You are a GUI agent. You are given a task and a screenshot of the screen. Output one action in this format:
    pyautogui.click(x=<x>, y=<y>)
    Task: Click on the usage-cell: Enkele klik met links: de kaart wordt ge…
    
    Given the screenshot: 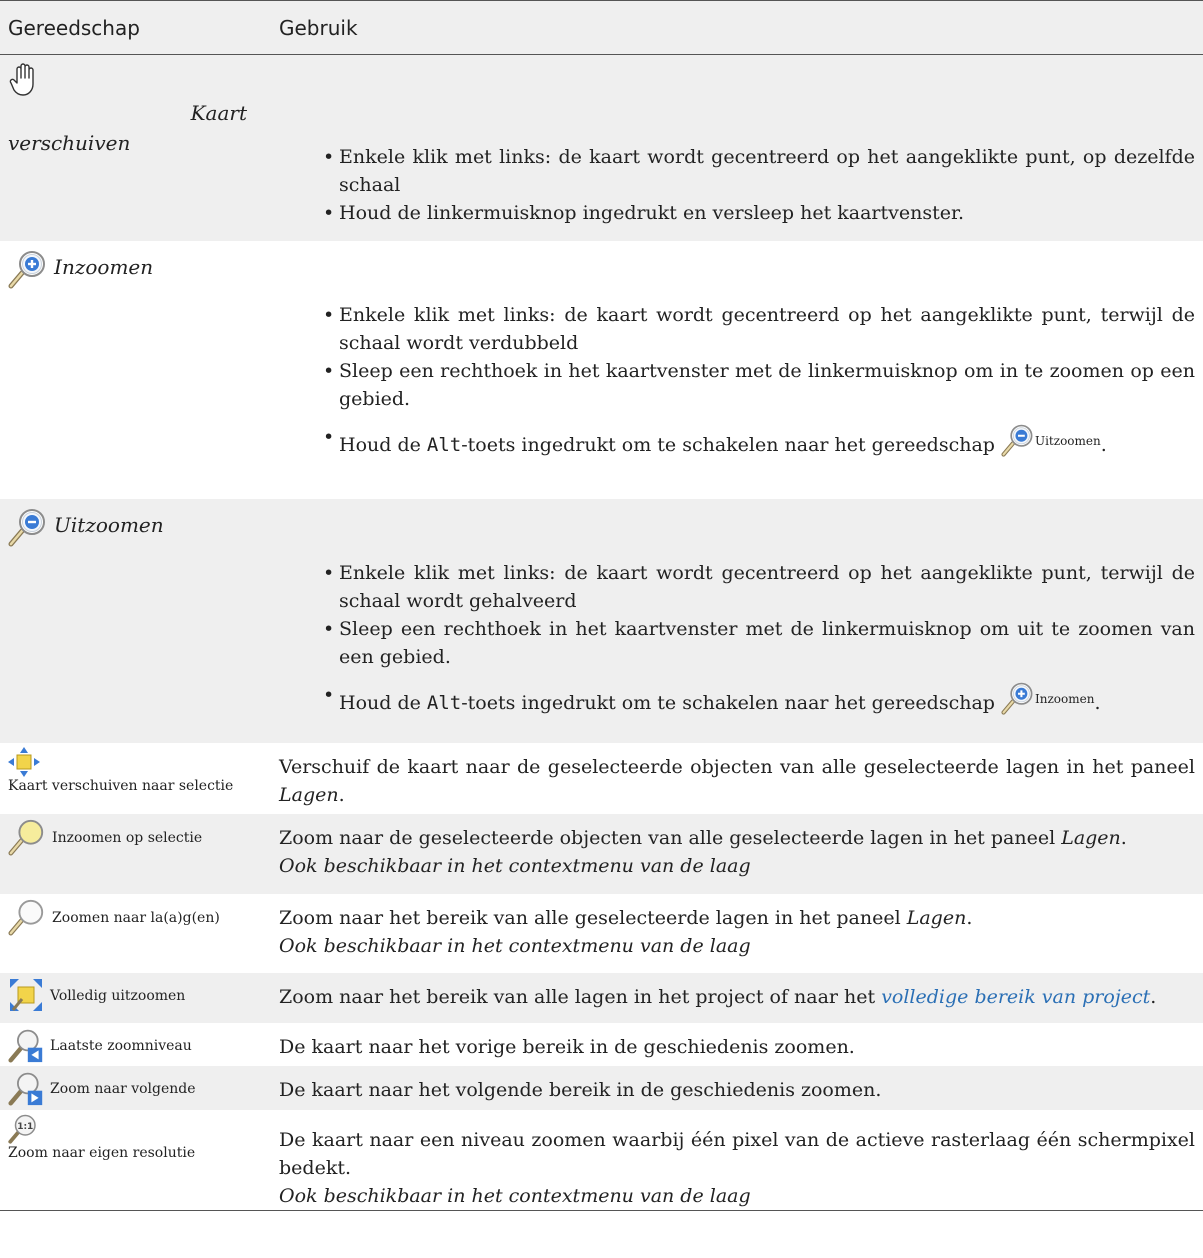 What is the action you would take?
    pyautogui.click(x=737, y=148)
    